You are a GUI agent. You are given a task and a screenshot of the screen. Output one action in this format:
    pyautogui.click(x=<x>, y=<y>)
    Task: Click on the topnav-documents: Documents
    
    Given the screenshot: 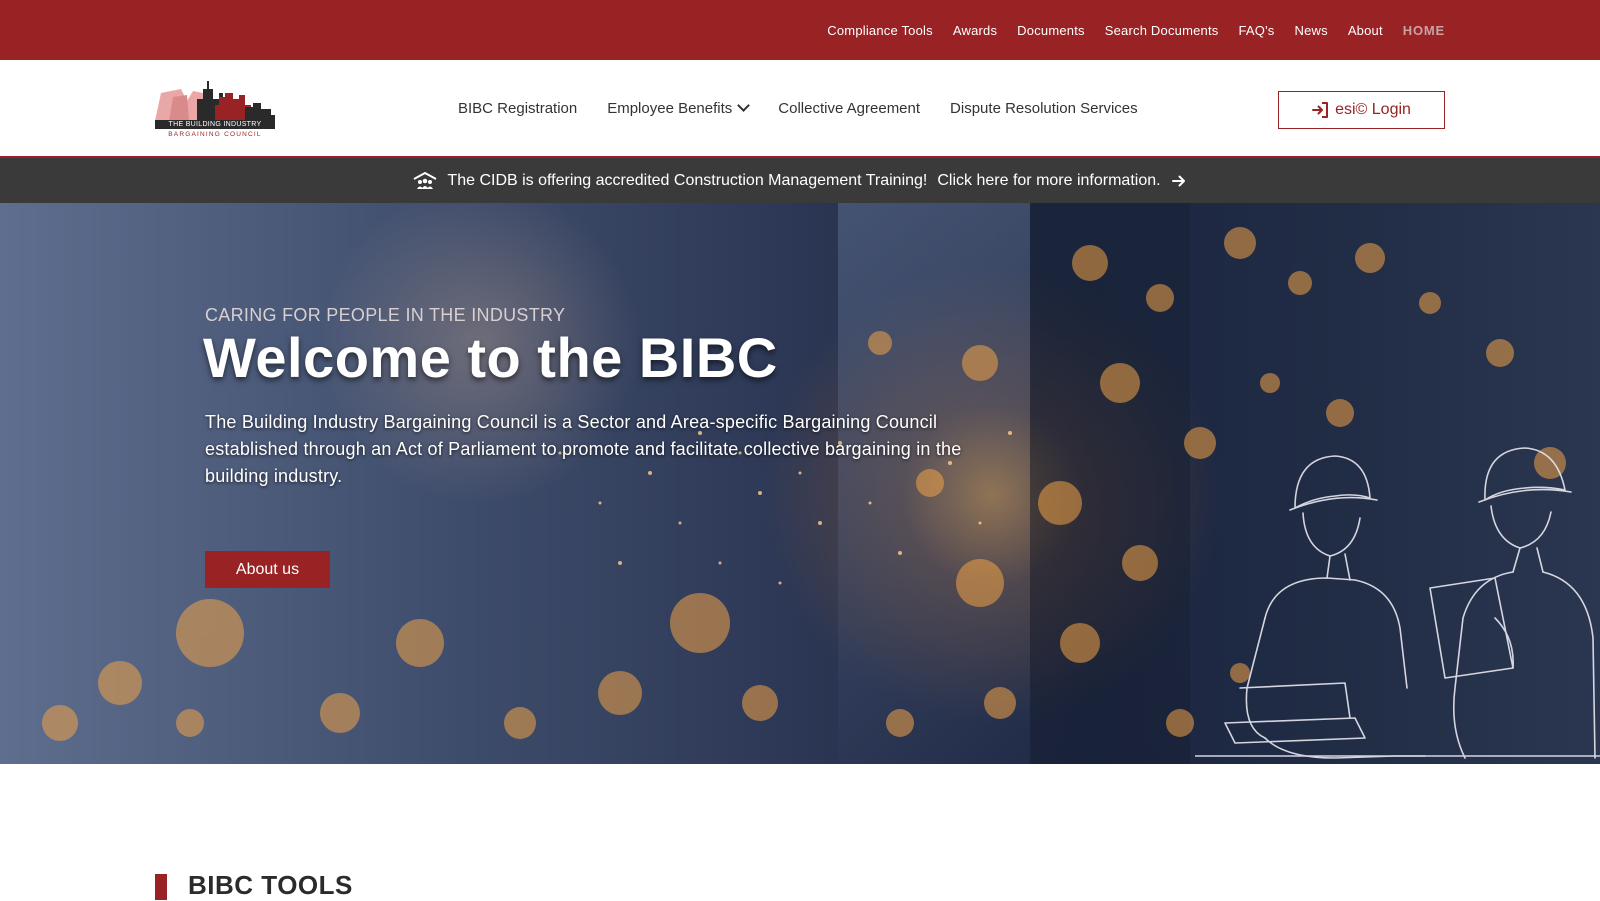 What is the action you would take?
    pyautogui.click(x=1051, y=30)
    